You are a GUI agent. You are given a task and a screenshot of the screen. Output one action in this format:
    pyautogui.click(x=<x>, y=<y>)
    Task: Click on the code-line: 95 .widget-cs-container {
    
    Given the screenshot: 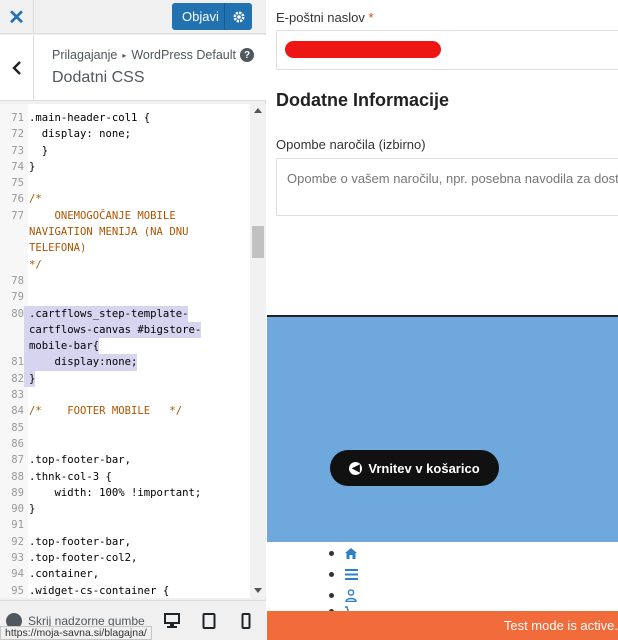 What is the action you would take?
    pyautogui.click(x=125, y=590)
    